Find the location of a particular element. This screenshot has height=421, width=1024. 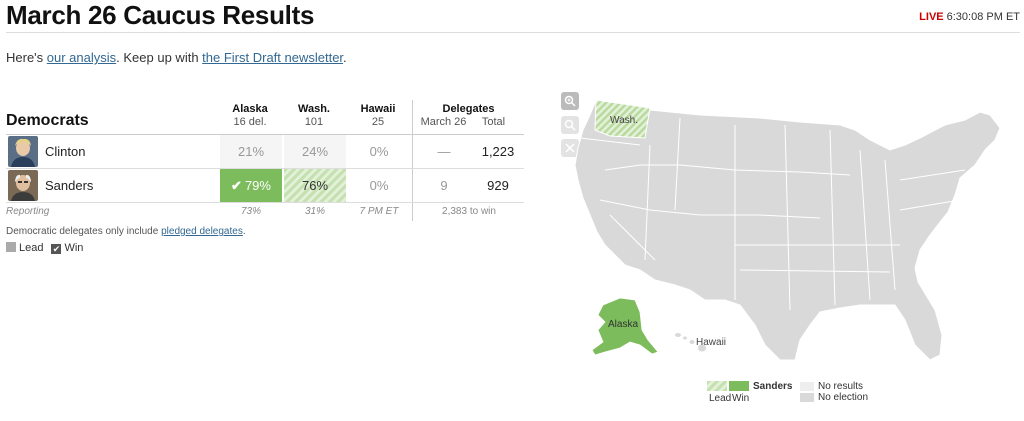

sanders-hawaii: 0% is located at coordinates (379, 185).